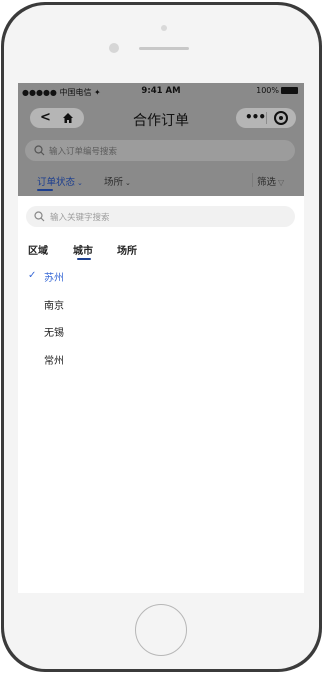  Describe the element at coordinates (267, 90) in the screenshot. I see `battery-percent: 100%` at that location.